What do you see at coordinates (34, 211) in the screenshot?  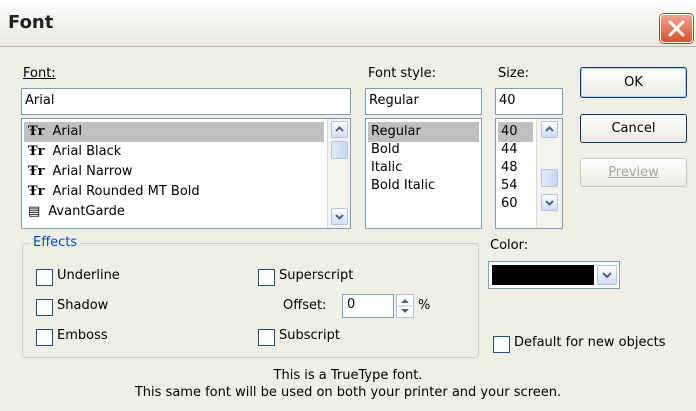 I see `printer-font-icon: ▤` at bounding box center [34, 211].